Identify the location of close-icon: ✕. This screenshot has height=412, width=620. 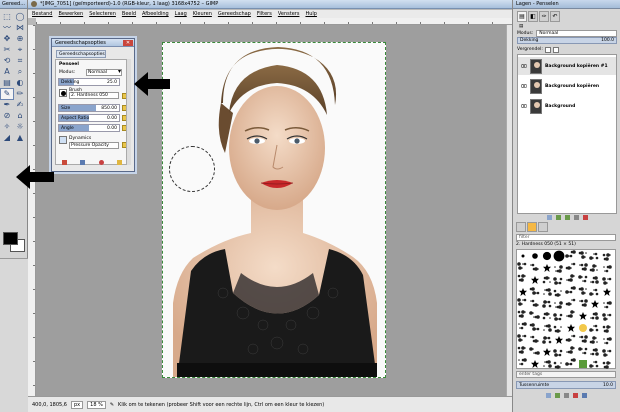
(128, 43).